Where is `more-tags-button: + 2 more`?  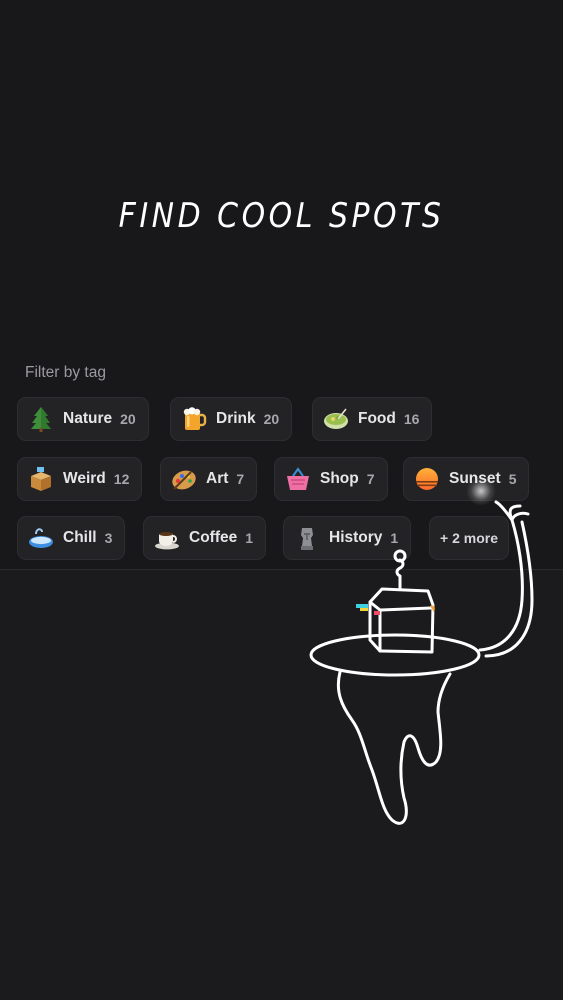
more-tags-button: + 2 more is located at coordinates (469, 538).